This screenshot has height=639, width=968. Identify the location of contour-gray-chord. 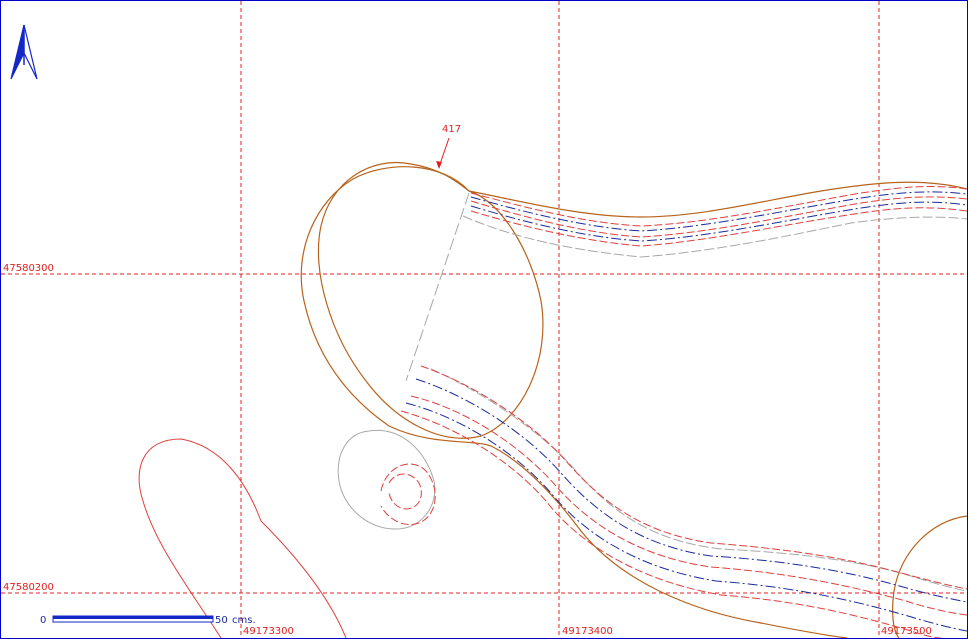
(437, 287).